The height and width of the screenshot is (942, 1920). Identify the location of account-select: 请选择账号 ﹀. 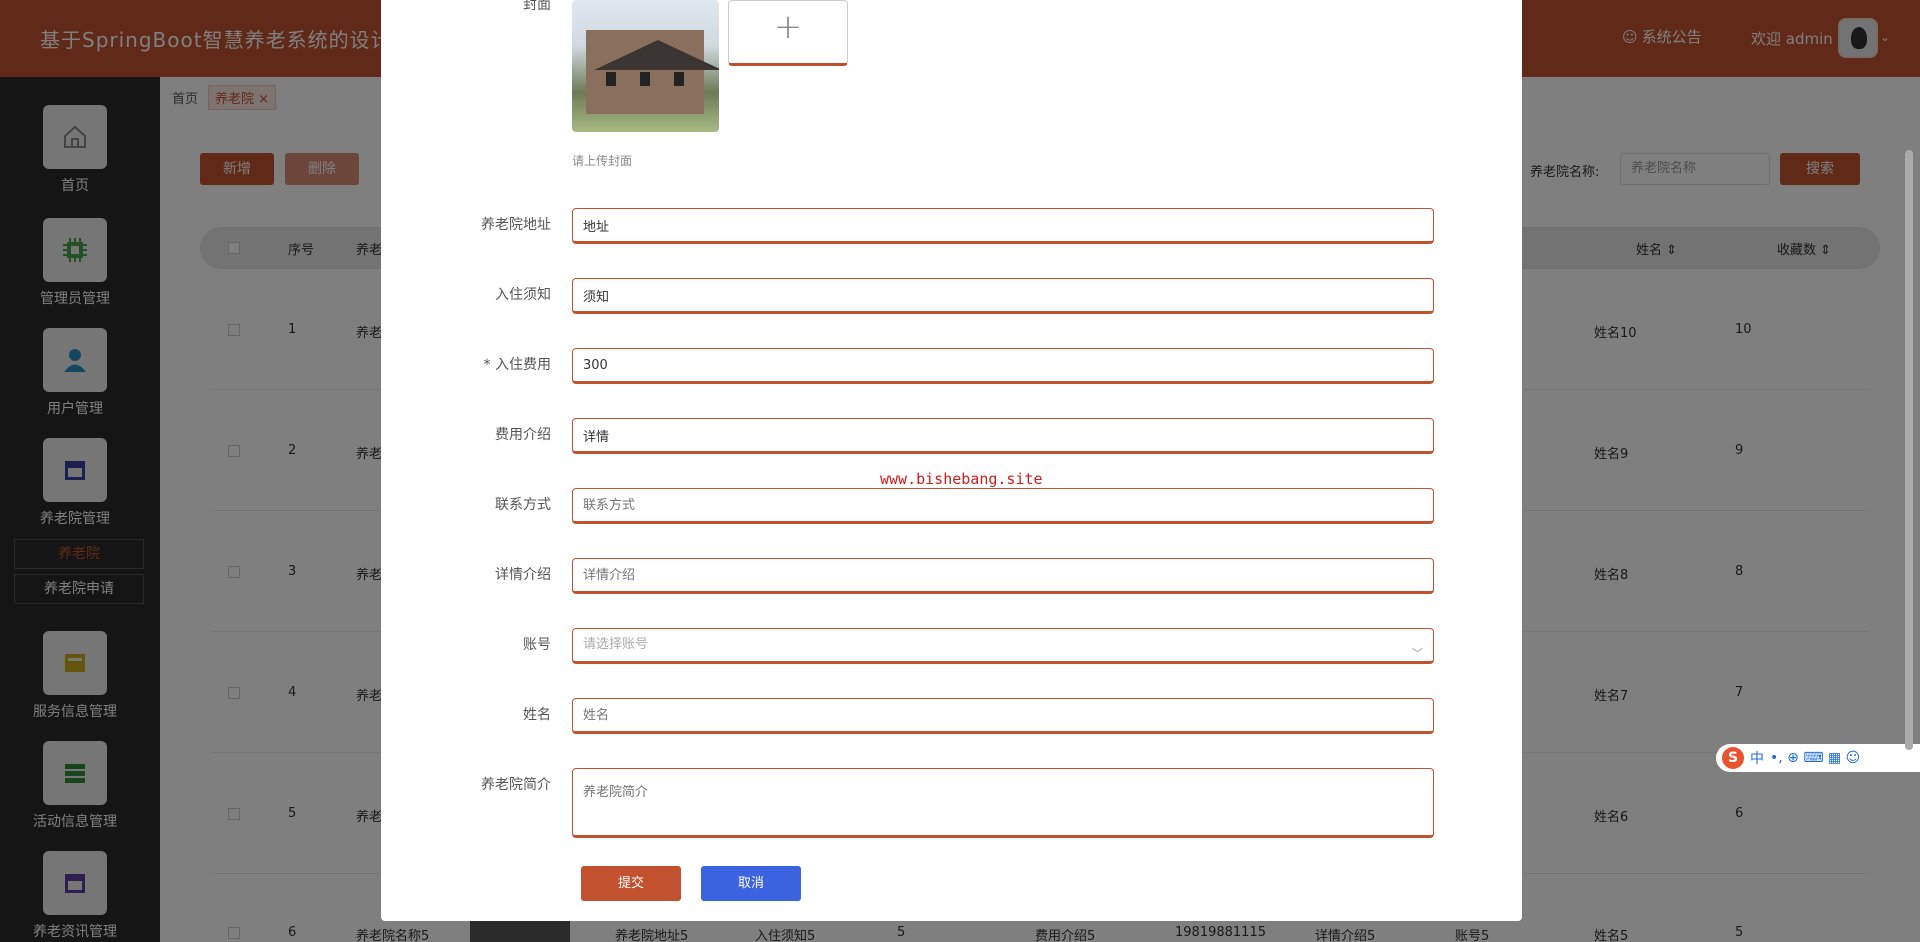
(1003, 646).